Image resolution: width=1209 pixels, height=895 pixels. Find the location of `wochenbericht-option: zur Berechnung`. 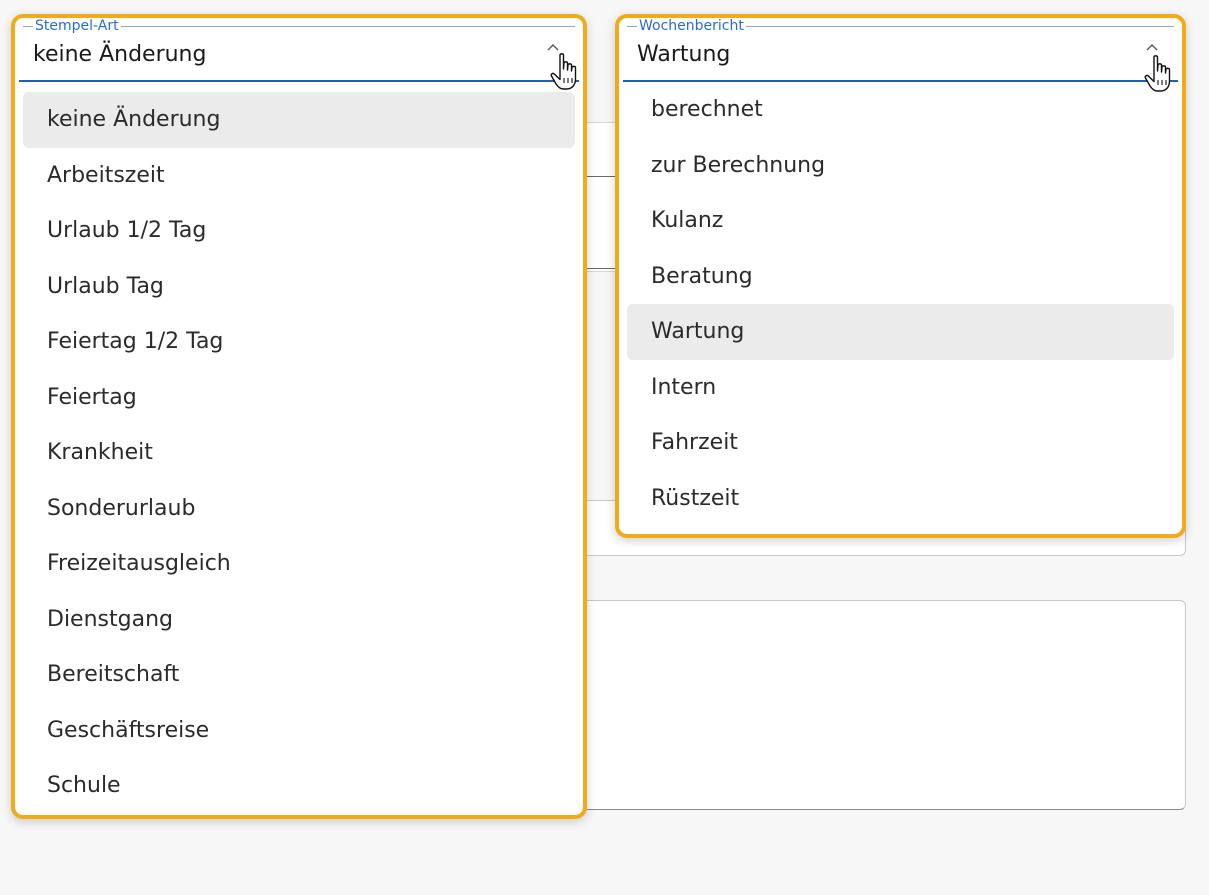

wochenbericht-option: zur Berechnung is located at coordinates (900, 166).